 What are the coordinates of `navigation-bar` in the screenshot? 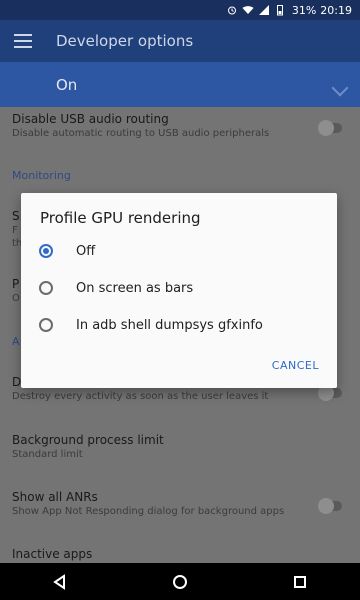 It's located at (180, 581).